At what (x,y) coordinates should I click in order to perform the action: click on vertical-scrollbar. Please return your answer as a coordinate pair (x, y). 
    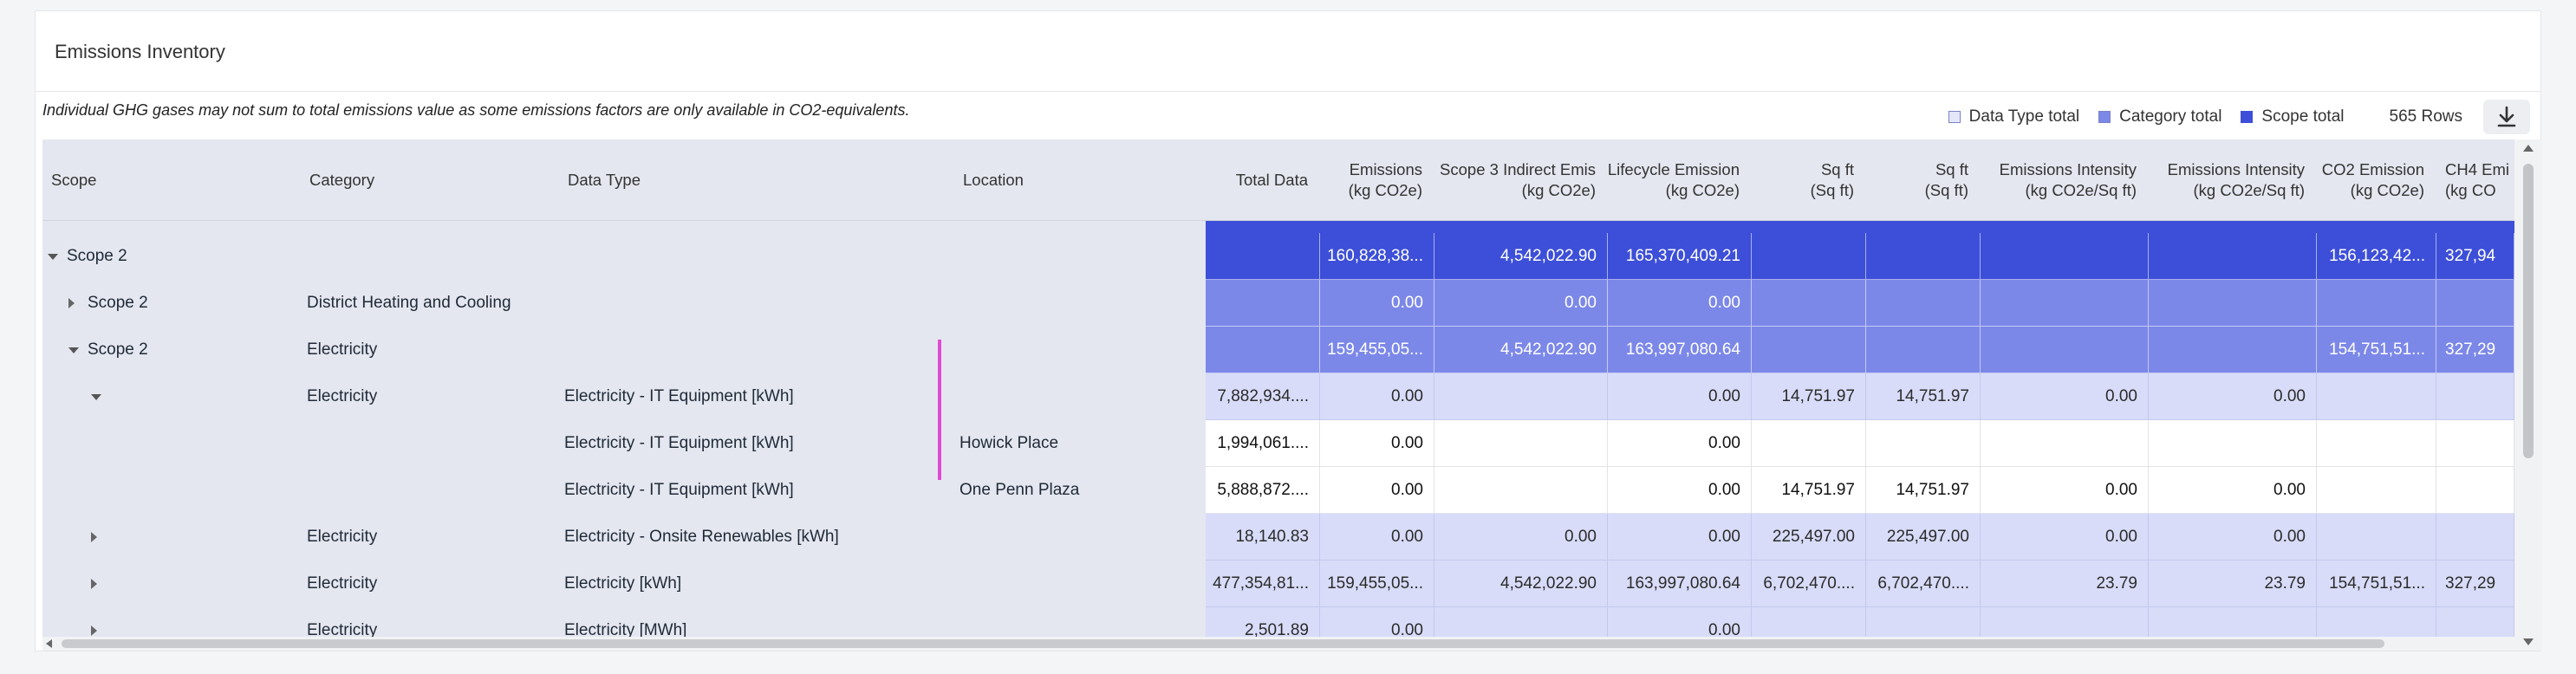
    Looking at the image, I should click on (2528, 395).